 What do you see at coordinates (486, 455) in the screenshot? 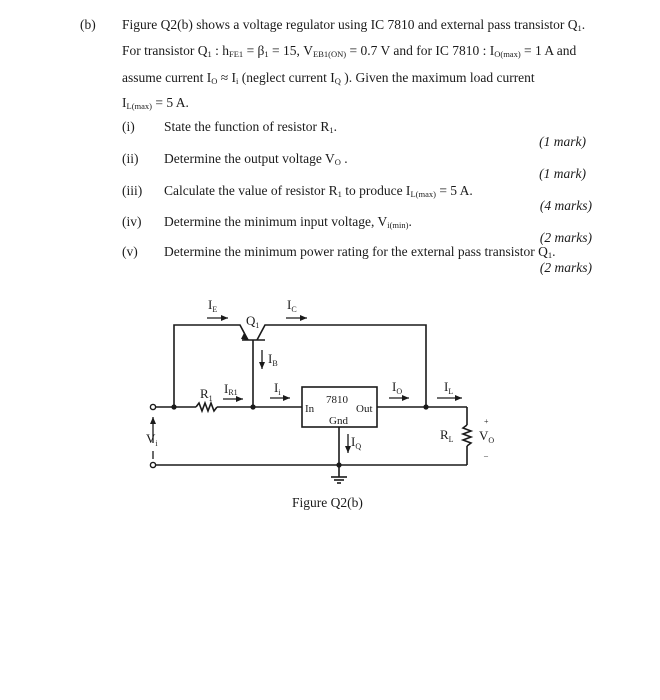
I see `label-vo-minus: –` at bounding box center [486, 455].